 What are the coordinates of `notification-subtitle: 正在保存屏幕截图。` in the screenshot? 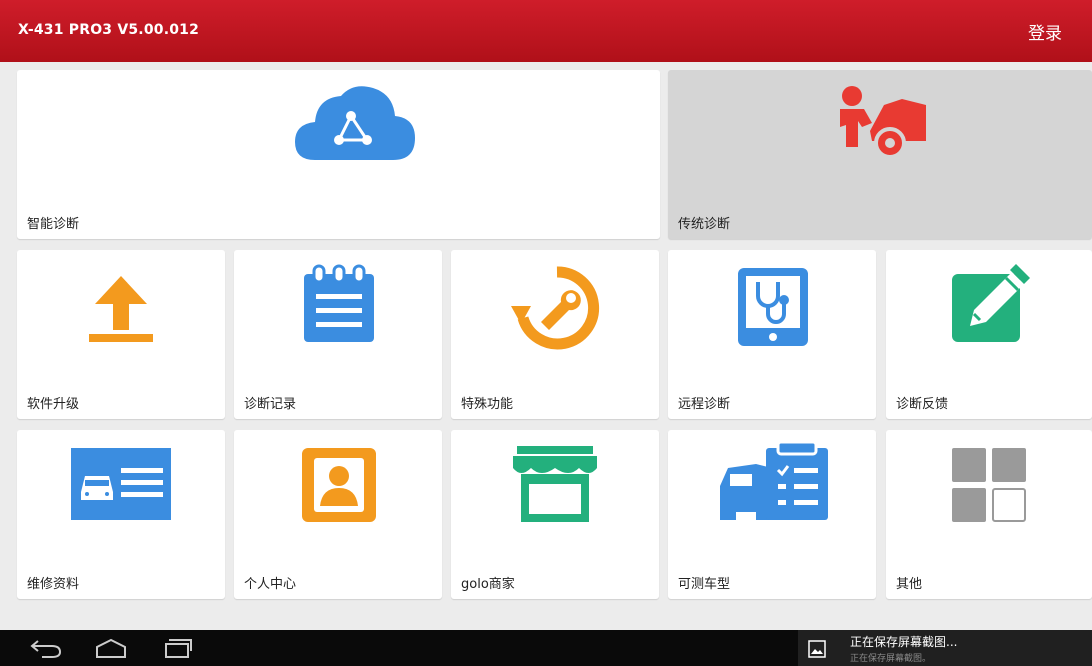 It's located at (891, 659).